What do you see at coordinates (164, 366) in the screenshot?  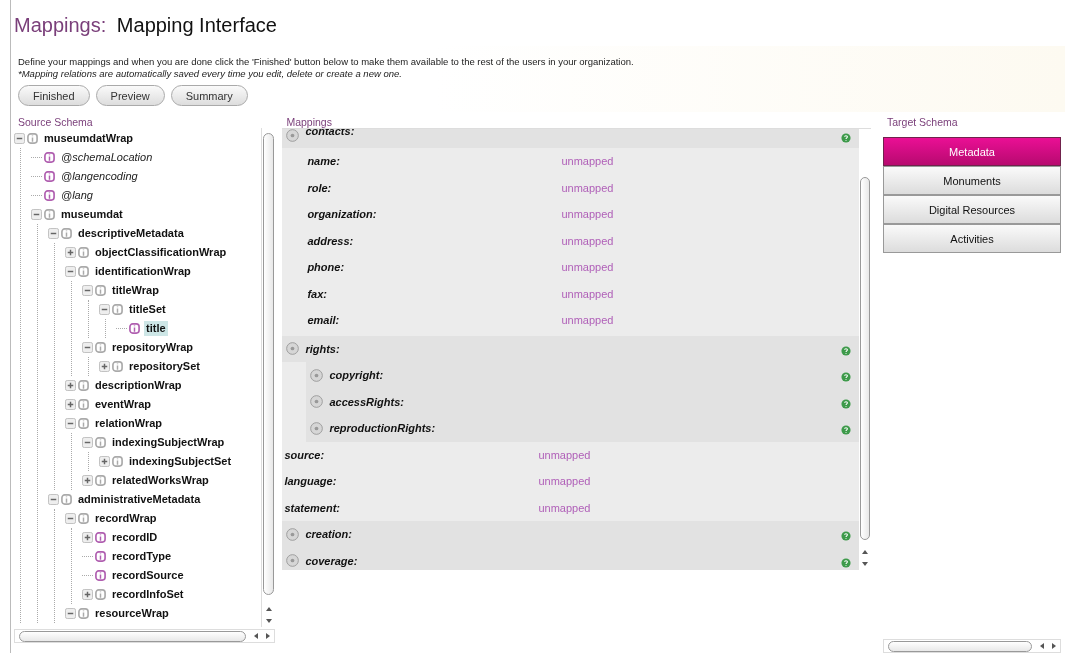 I see `tree-item: repositorySet` at bounding box center [164, 366].